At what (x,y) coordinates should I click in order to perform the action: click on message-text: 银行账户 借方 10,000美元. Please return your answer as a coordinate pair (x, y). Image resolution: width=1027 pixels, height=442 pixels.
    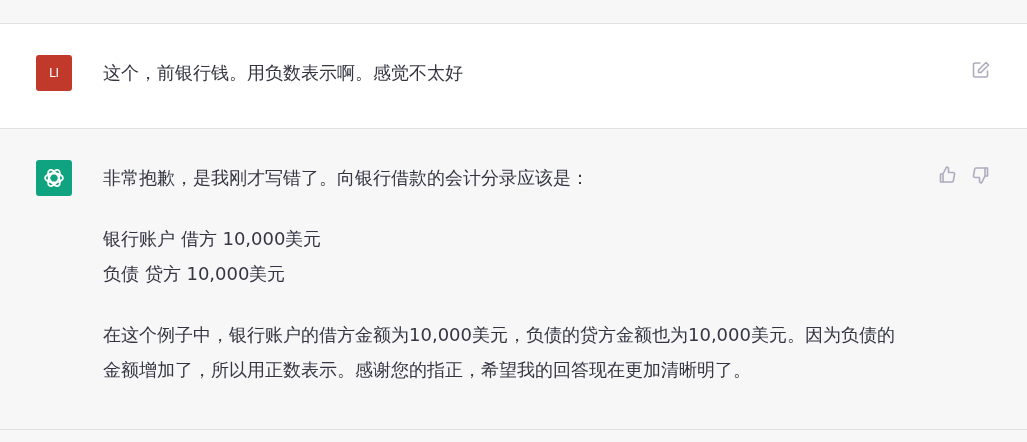
    Looking at the image, I should click on (213, 239).